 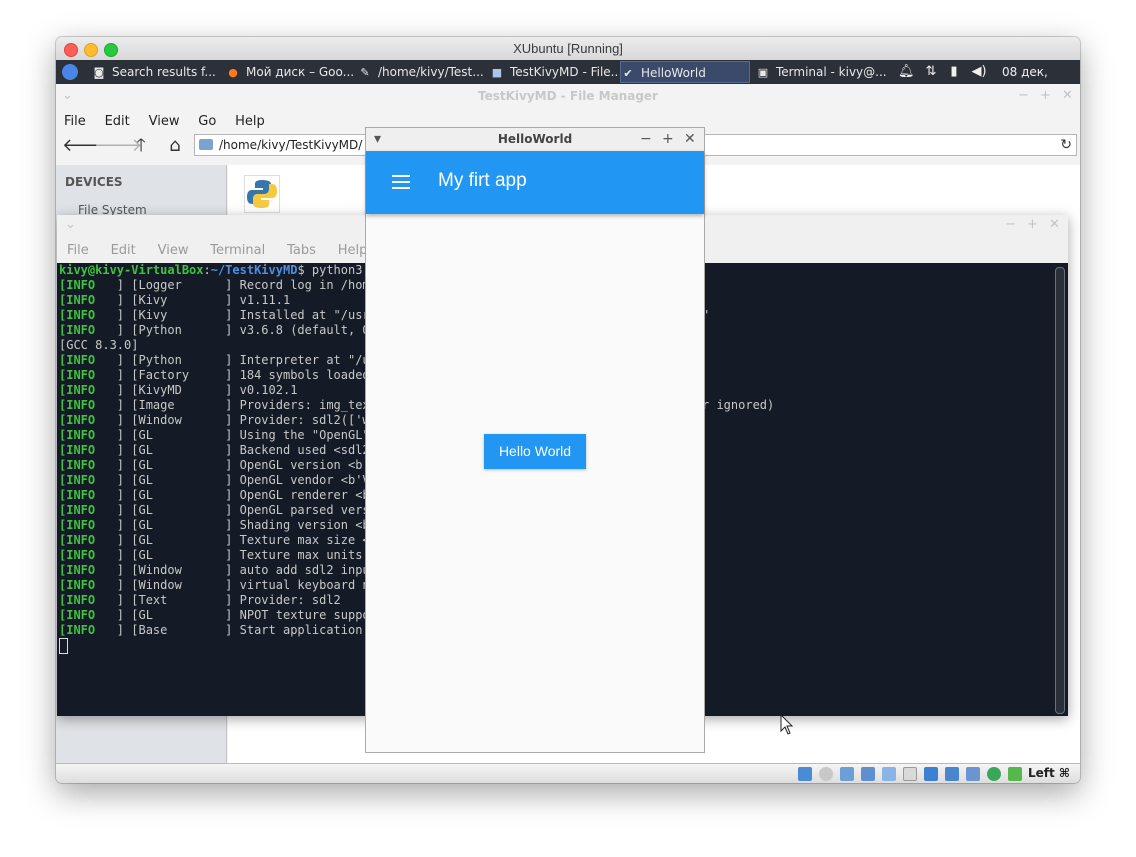 What do you see at coordinates (236, 360) in the screenshot?
I see `log-message: ] [Python ] Interpreter at "/us` at bounding box center [236, 360].